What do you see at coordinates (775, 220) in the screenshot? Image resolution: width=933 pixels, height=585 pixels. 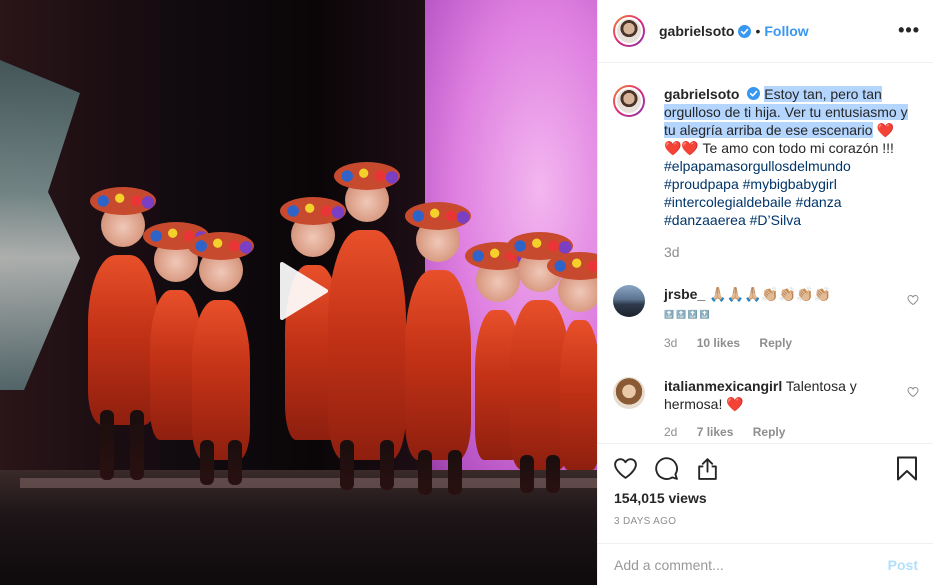 I see `hashtag-link: #D’Silva` at bounding box center [775, 220].